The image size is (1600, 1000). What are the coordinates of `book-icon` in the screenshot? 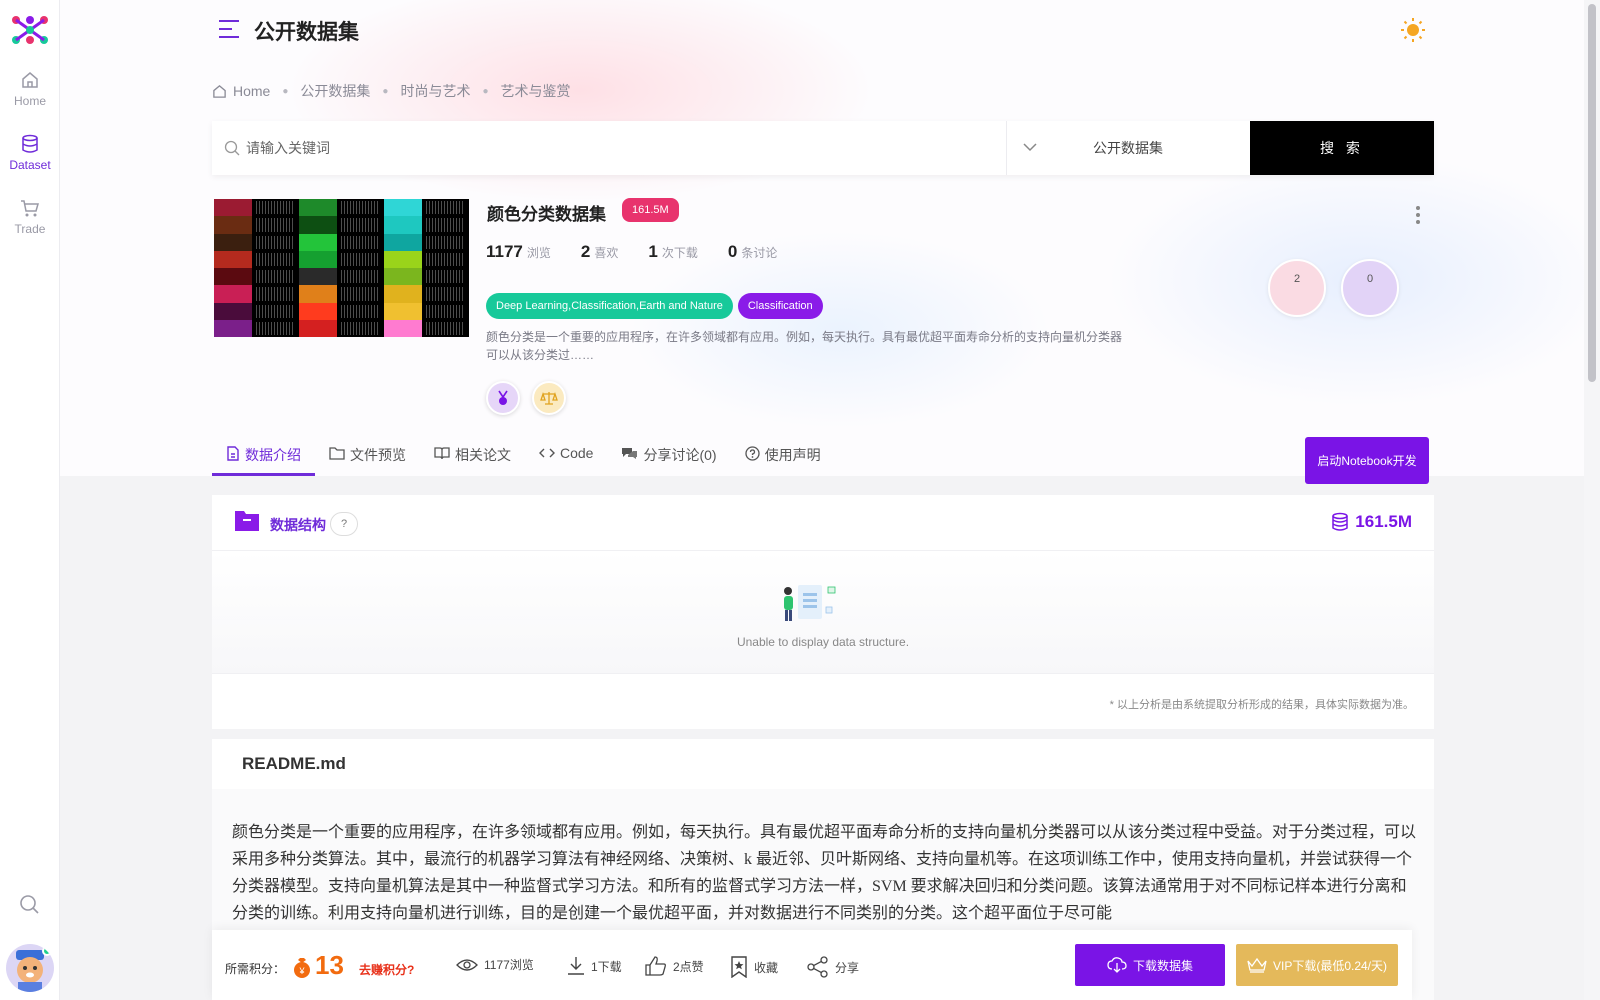 It's located at (442, 453).